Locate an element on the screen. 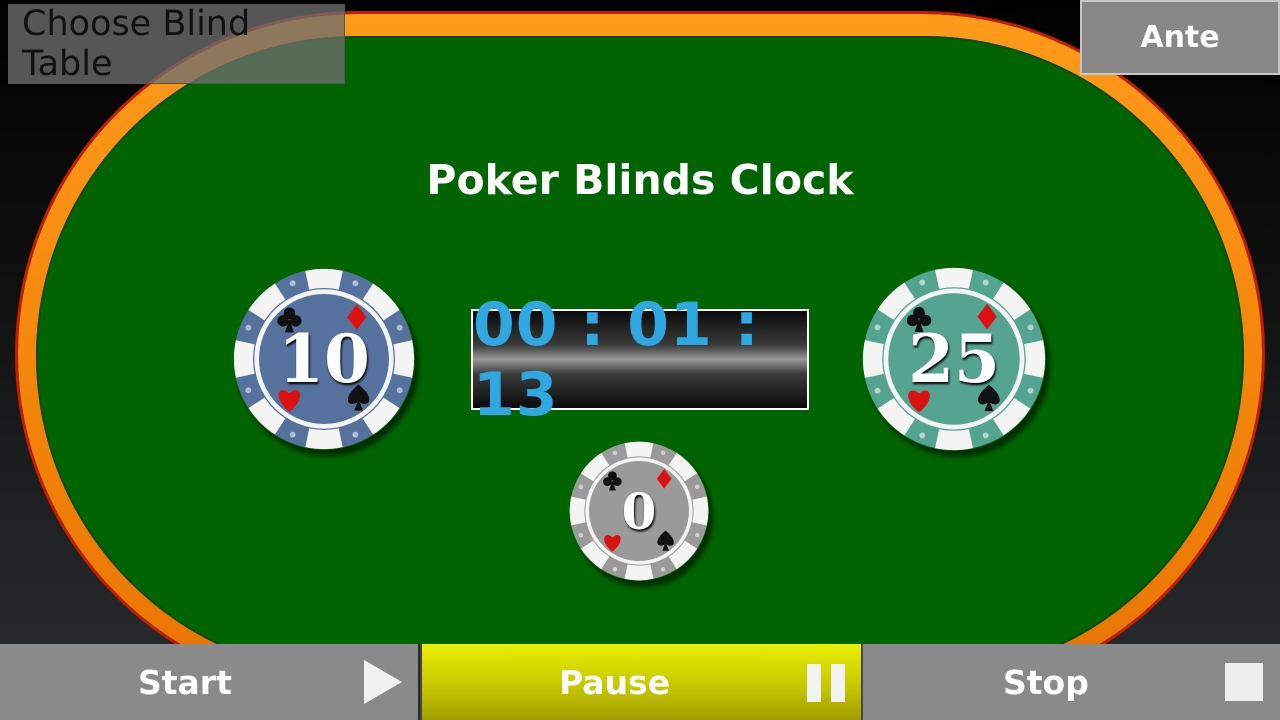 This screenshot has width=1280, height=720. stop-label: Stop is located at coordinates (1046, 682).